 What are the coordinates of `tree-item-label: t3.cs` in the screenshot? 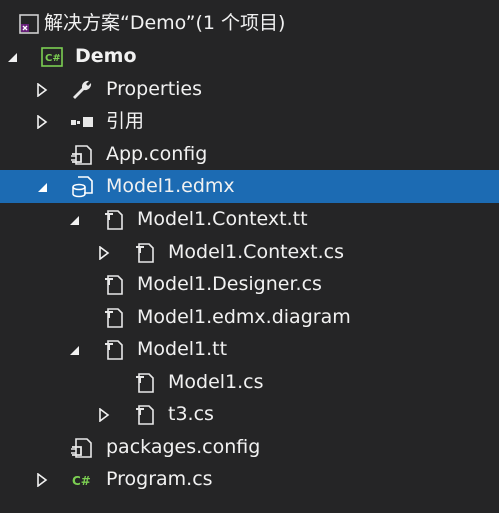 It's located at (191, 414).